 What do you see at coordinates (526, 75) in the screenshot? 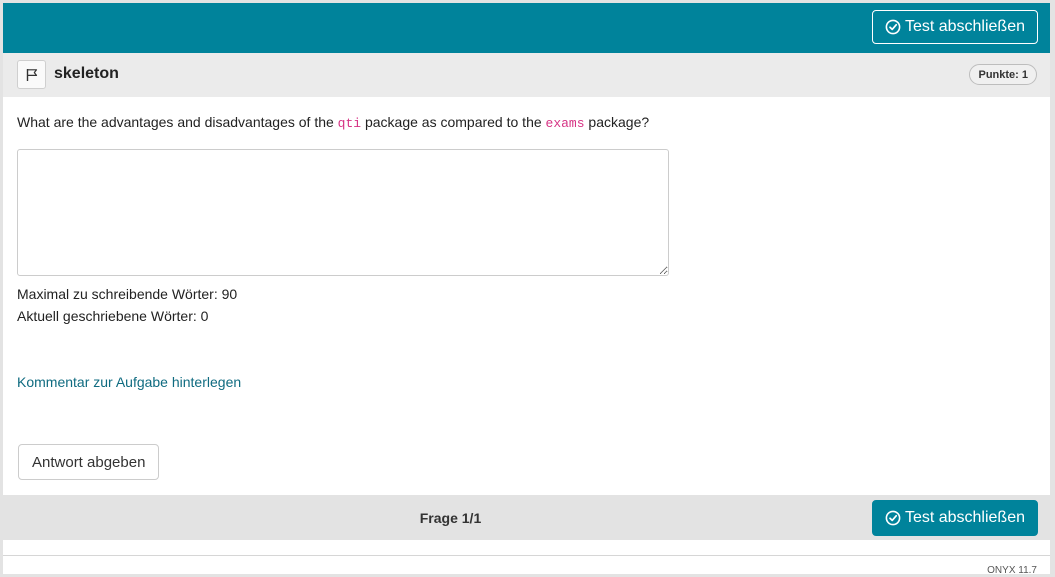
I see `item-header: skeleton Punkte: 1` at bounding box center [526, 75].